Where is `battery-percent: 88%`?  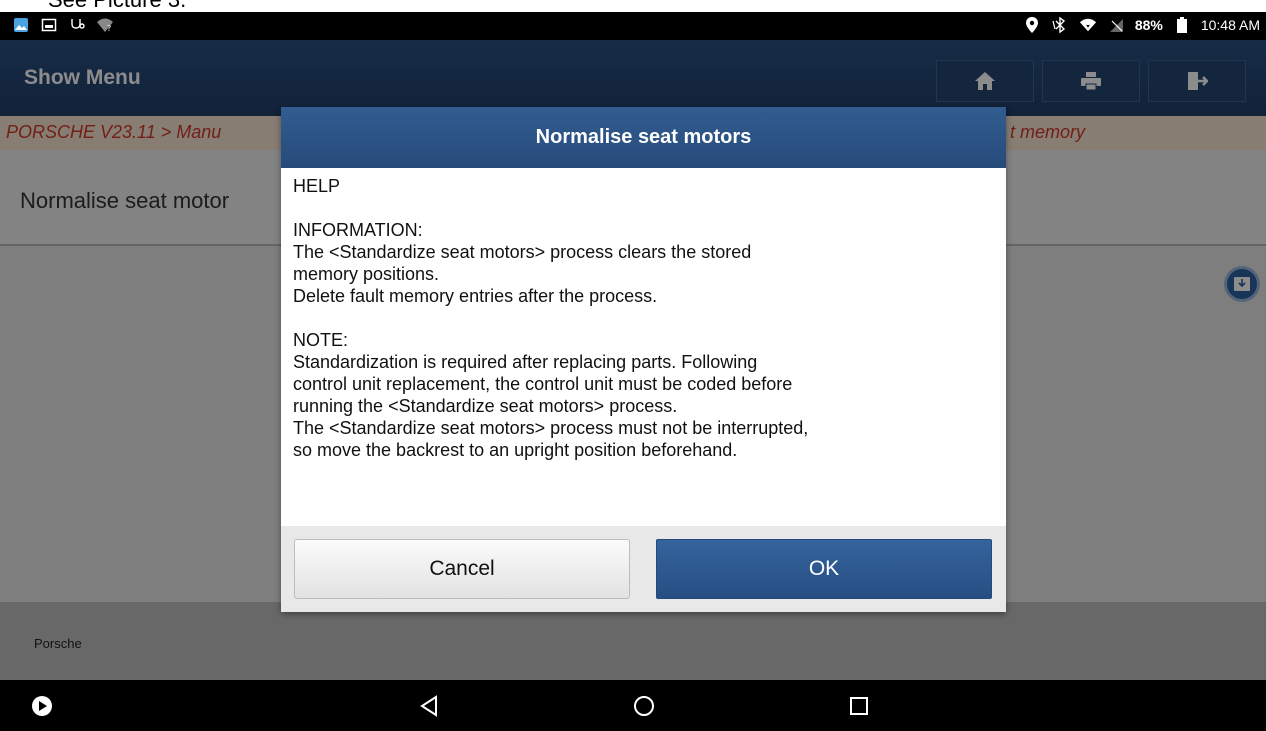 battery-percent: 88% is located at coordinates (1148, 25).